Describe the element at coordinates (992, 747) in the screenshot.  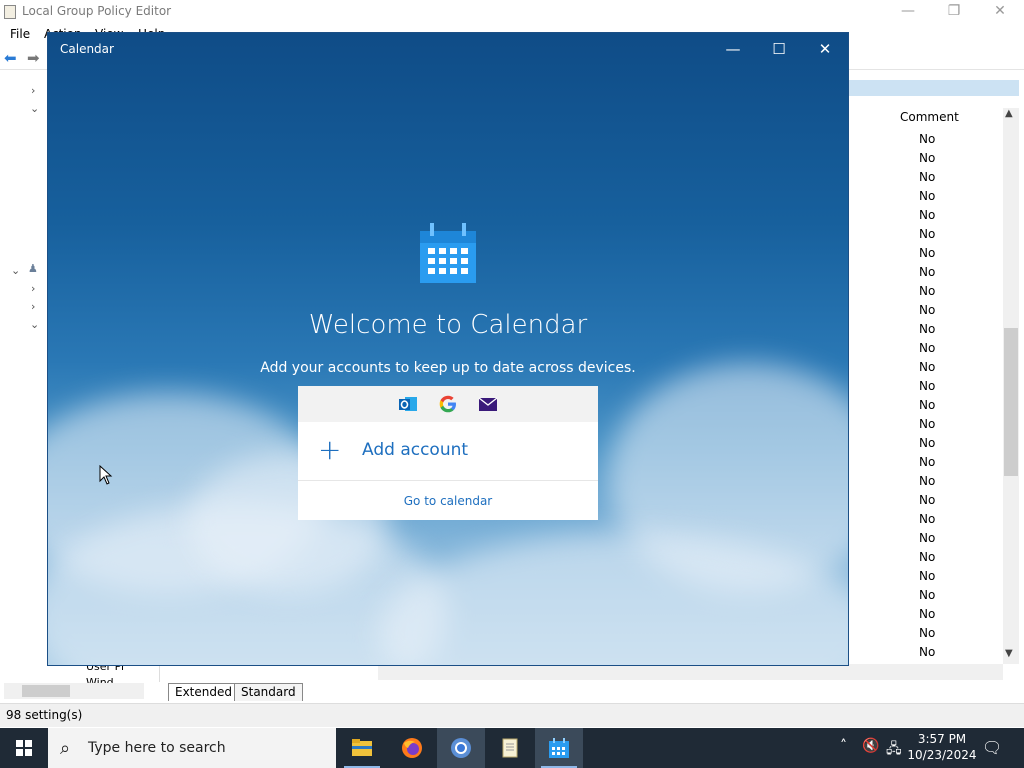
I see `notifications-icon: 🗨` at that location.